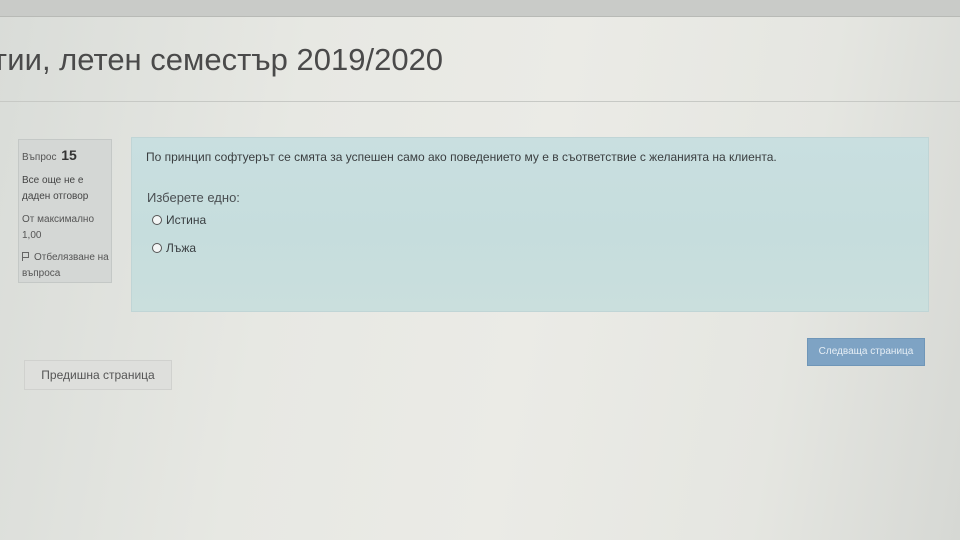 The height and width of the screenshot is (540, 960). What do you see at coordinates (157, 220) in the screenshot?
I see `radio-button-true` at bounding box center [157, 220].